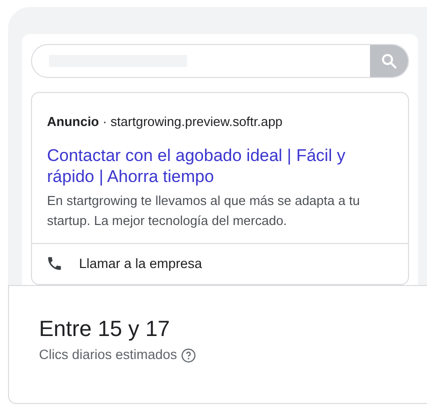  What do you see at coordinates (188, 355) in the screenshot?
I see `help-icon` at bounding box center [188, 355].